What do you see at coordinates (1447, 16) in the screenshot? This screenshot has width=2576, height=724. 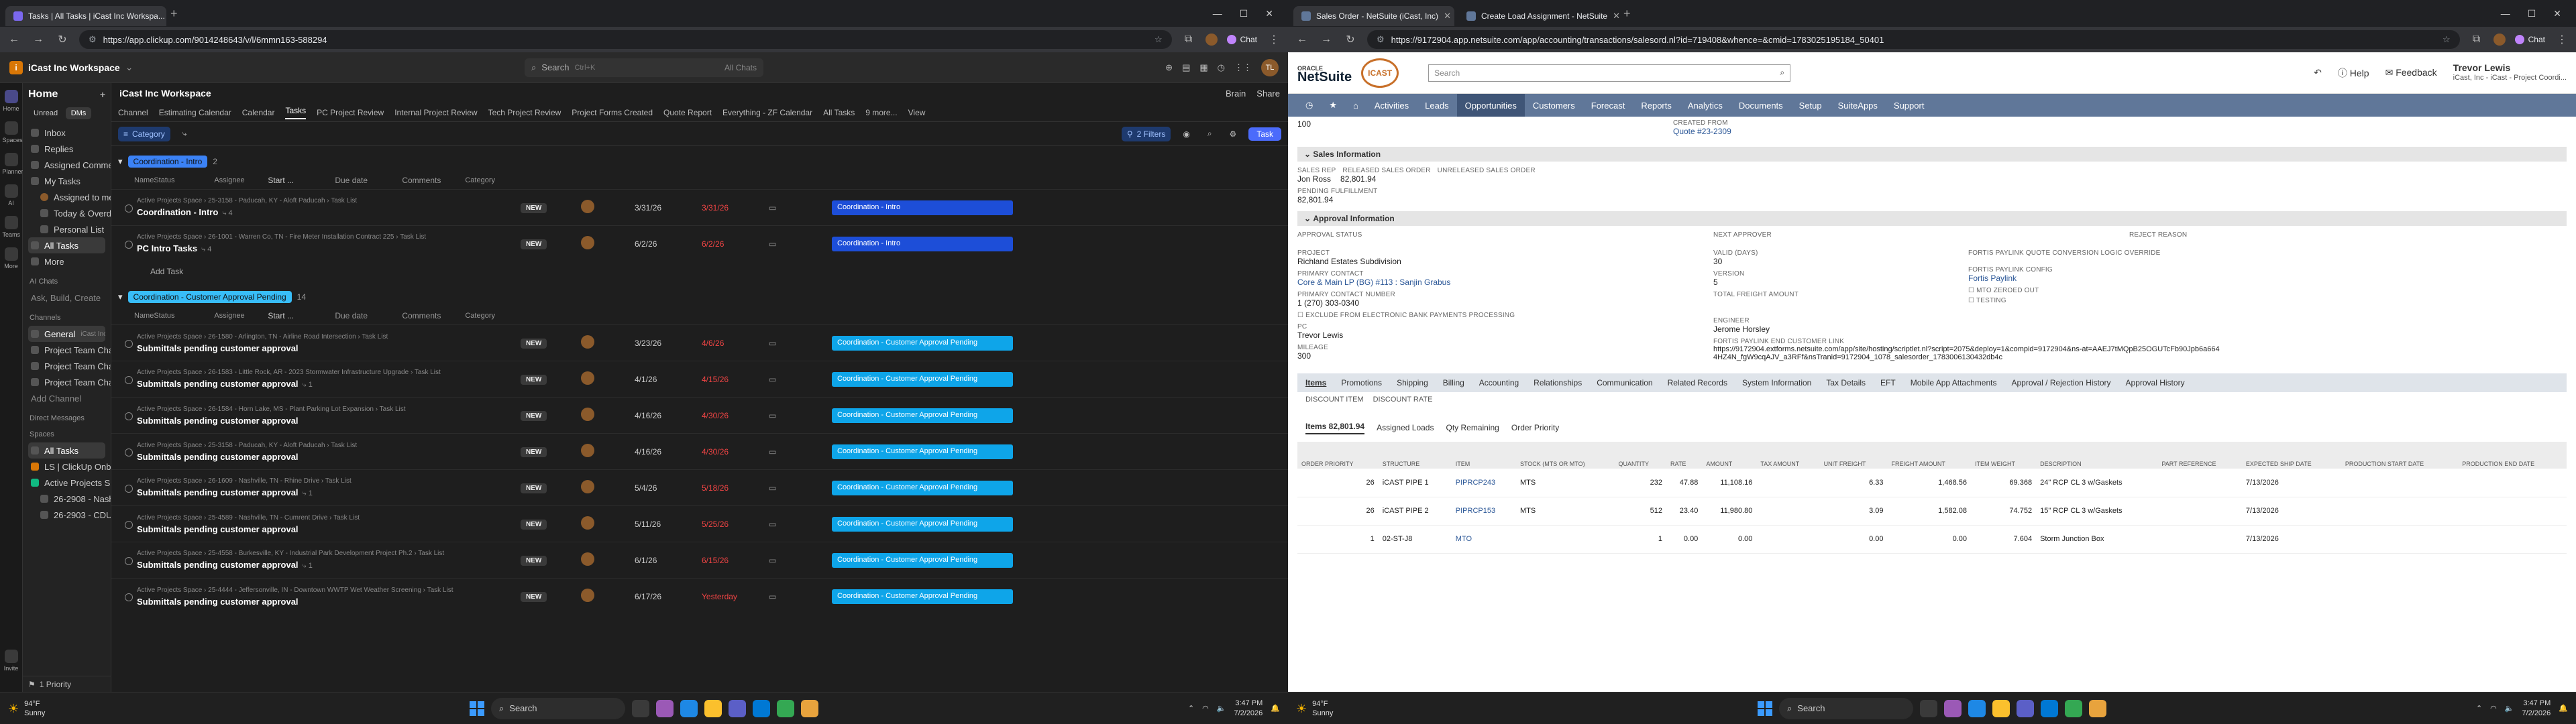 I see `close-tab-icon: ✕` at bounding box center [1447, 16].